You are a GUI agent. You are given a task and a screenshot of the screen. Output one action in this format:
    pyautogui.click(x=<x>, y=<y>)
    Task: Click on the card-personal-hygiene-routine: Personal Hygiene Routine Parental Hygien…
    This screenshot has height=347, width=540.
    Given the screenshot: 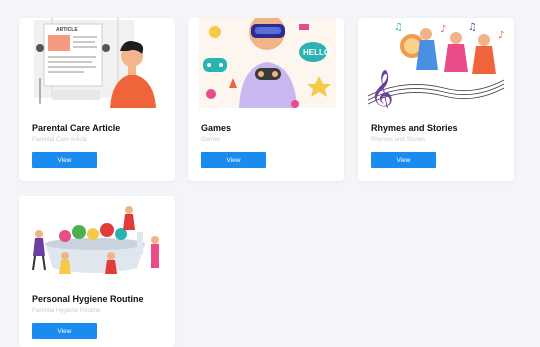 What is the action you would take?
    pyautogui.click(x=97, y=271)
    